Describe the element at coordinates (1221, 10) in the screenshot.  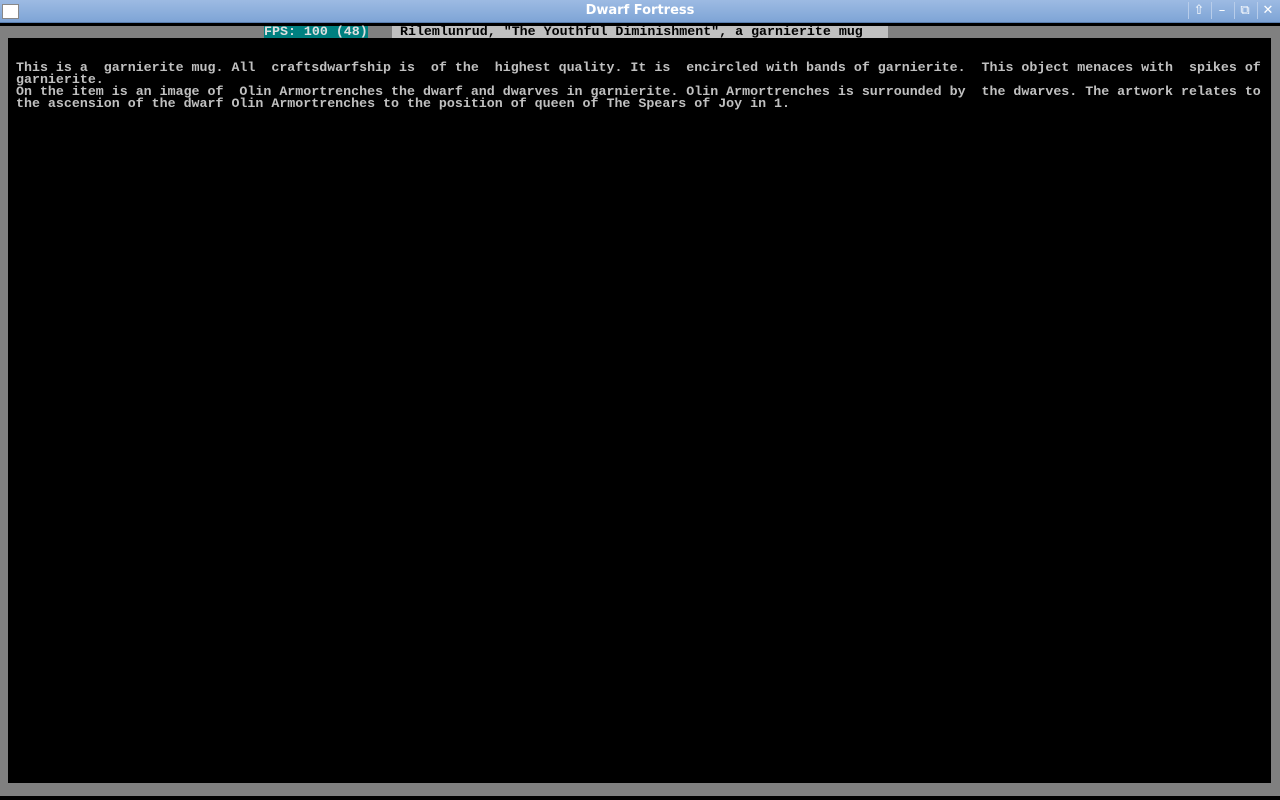
I see `minimize-icon: –` at that location.